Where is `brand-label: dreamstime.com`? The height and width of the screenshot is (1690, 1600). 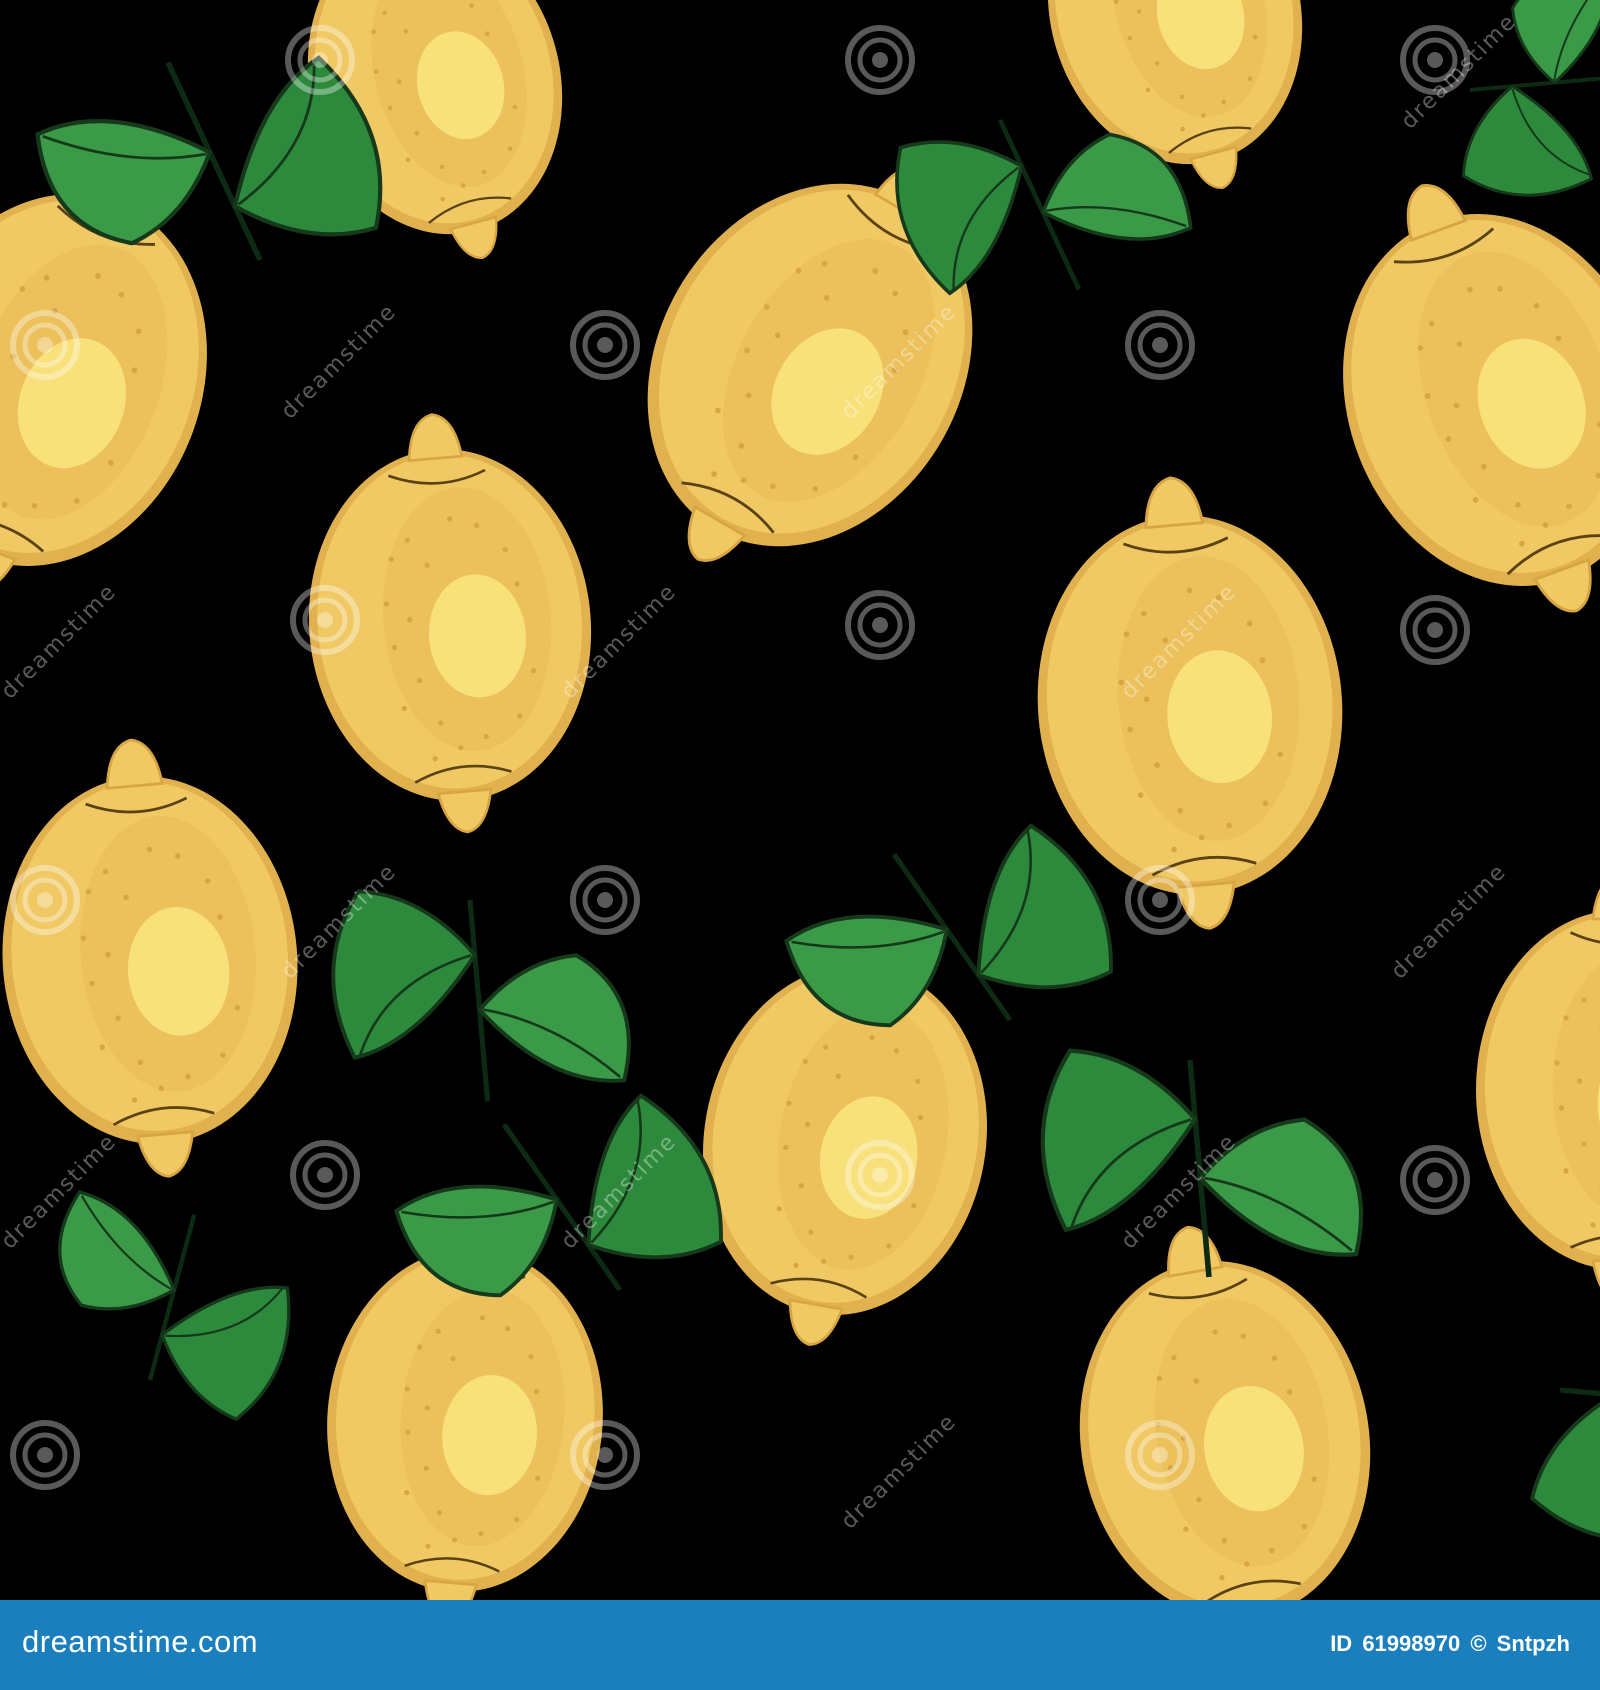
brand-label: dreamstime.com is located at coordinates (140, 1642).